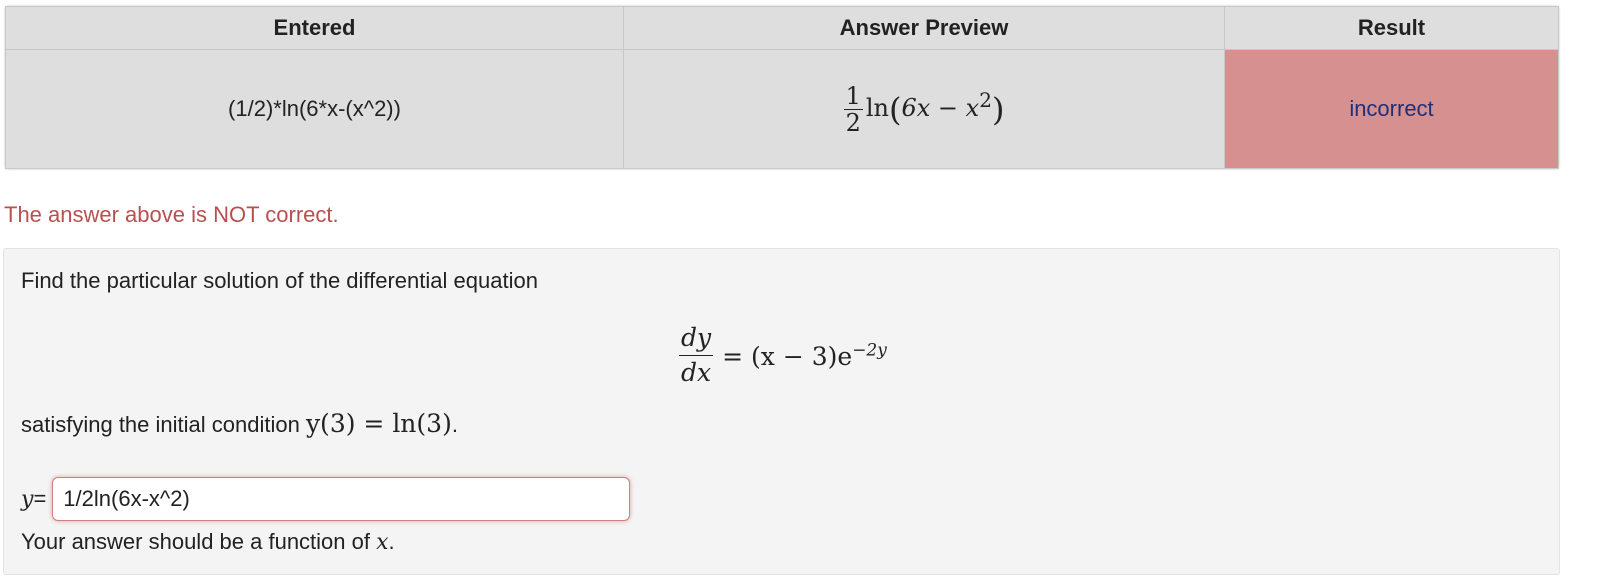  I want to click on equation-rhs: = (x − 3)e−2y, so click(804, 355).